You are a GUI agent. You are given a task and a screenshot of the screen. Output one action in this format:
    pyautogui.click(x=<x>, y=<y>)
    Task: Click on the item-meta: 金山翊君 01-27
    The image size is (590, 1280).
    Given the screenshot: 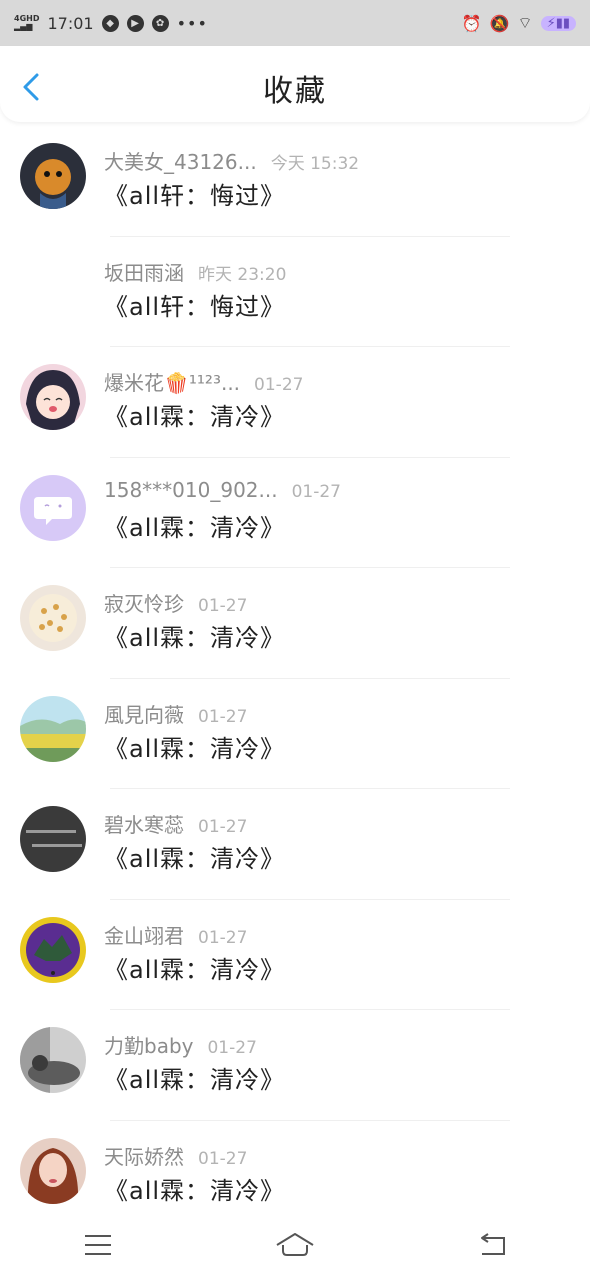 What is the action you would take?
    pyautogui.click(x=175, y=934)
    